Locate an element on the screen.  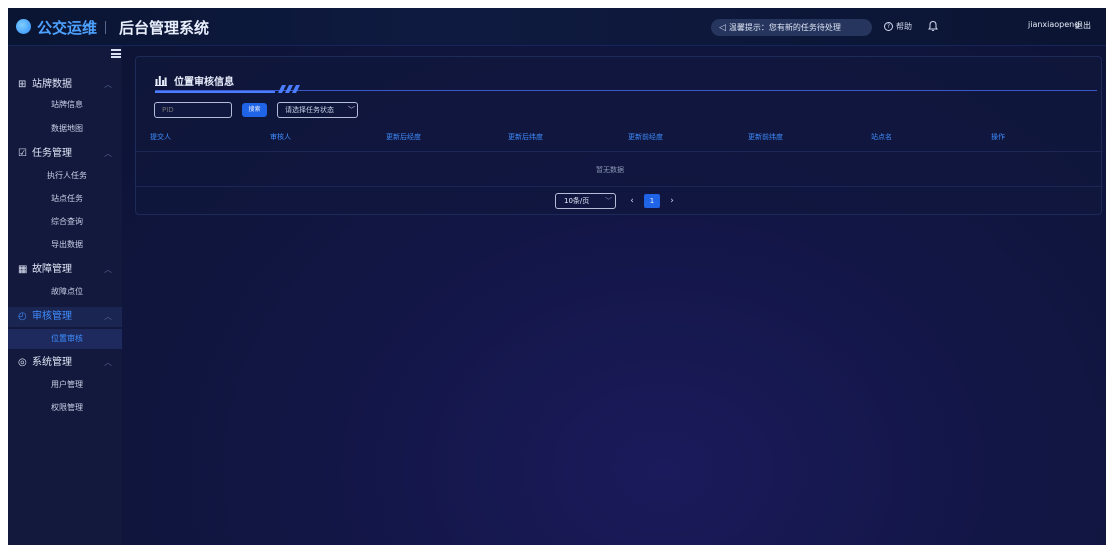
sidebar-group-label: 审核管理 is located at coordinates (52, 316).